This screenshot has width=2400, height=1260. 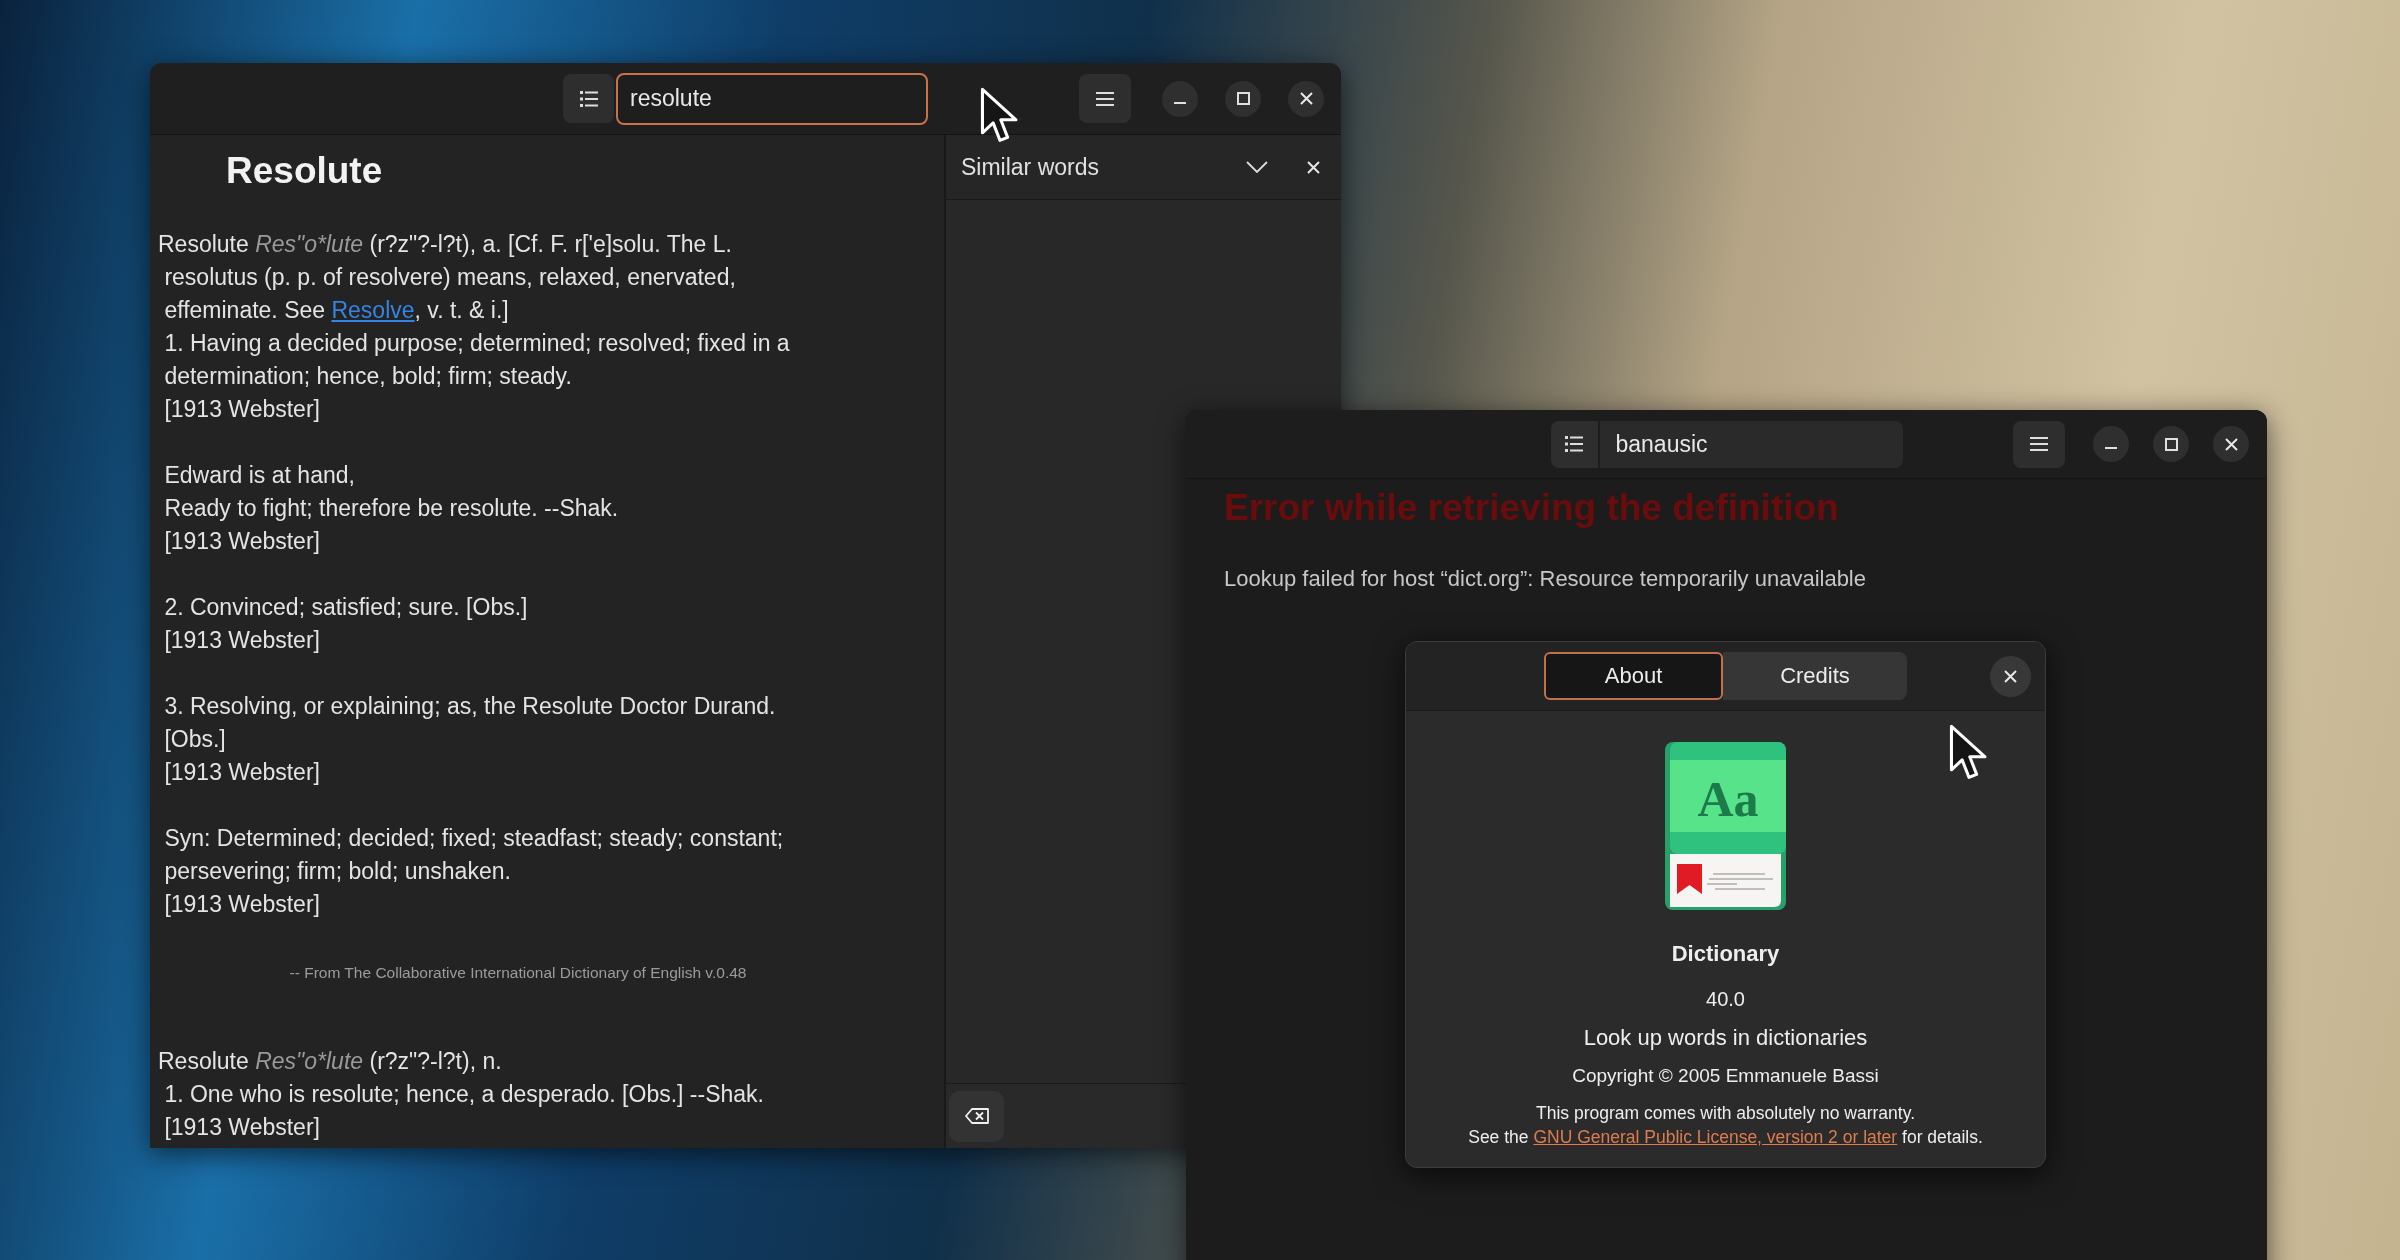 What do you see at coordinates (1532, 508) in the screenshot?
I see `error-title: Error while retrieving the definition` at bounding box center [1532, 508].